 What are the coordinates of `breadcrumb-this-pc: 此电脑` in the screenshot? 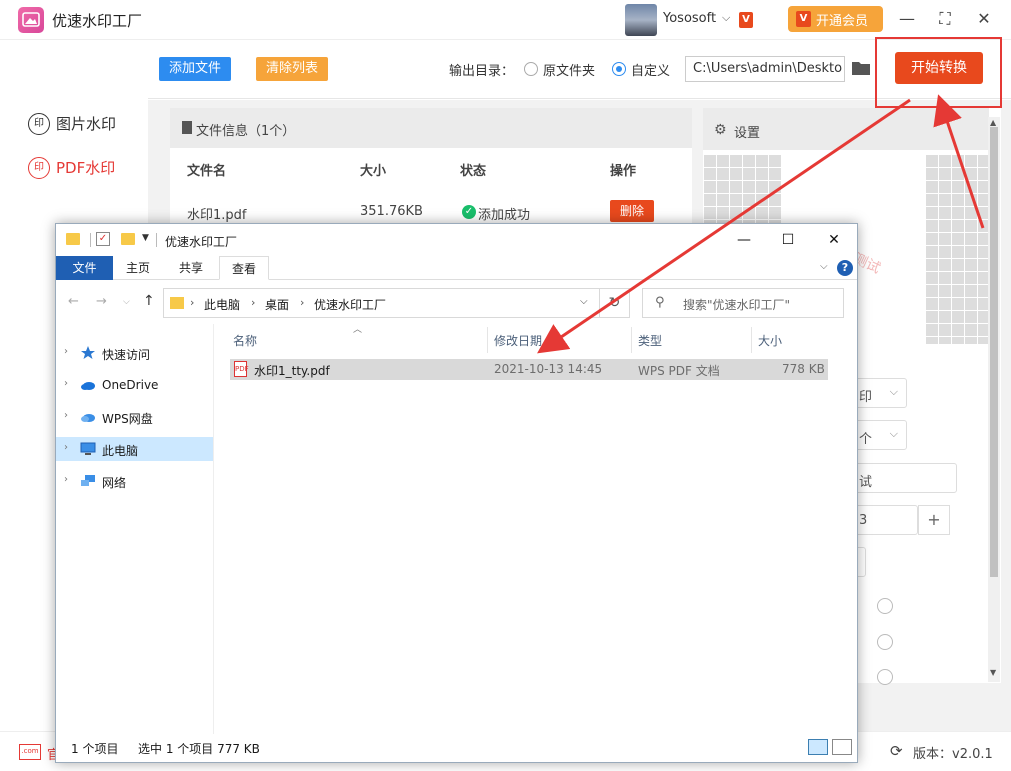 It's located at (222, 304).